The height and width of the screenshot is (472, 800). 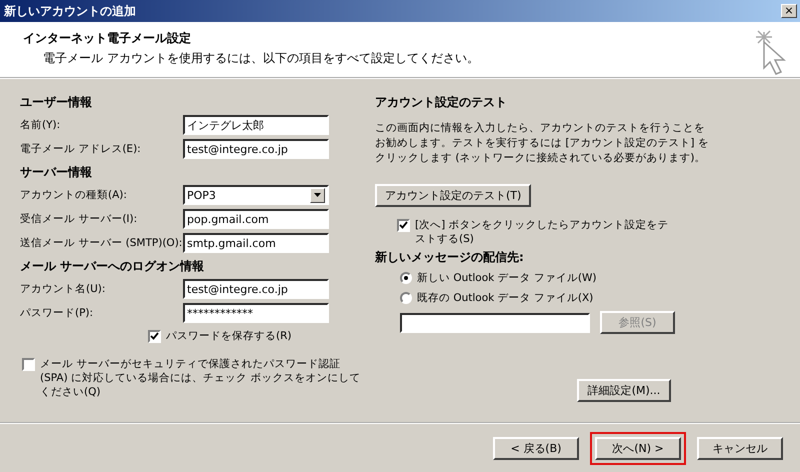 What do you see at coordinates (101, 243) in the screenshot?
I see `field-label: 送信メール サーバー (SMTP)(O):` at bounding box center [101, 243].